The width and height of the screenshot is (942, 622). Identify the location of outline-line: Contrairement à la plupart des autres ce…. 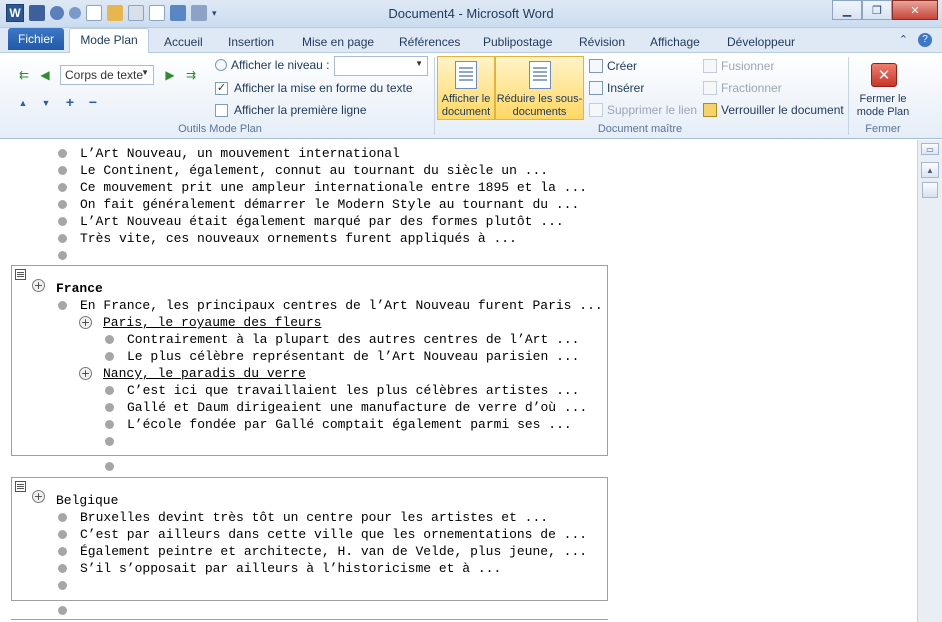
(353, 339).